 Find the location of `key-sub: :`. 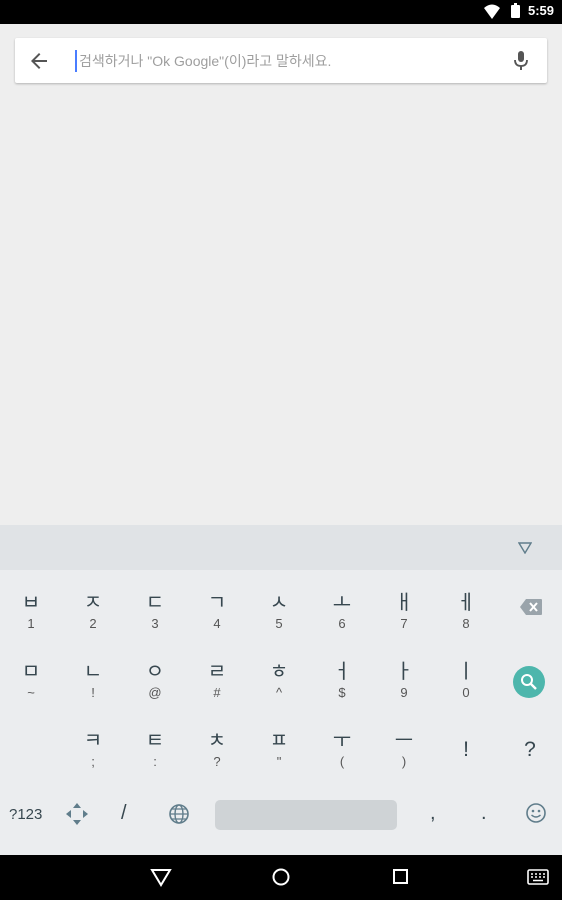

key-sub: : is located at coordinates (155, 761).